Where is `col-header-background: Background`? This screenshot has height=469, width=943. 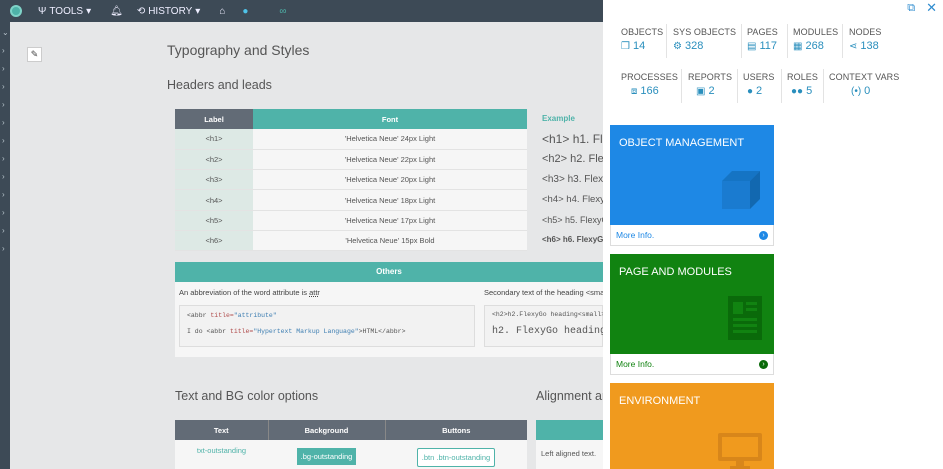 col-header-background: Background is located at coordinates (327, 430).